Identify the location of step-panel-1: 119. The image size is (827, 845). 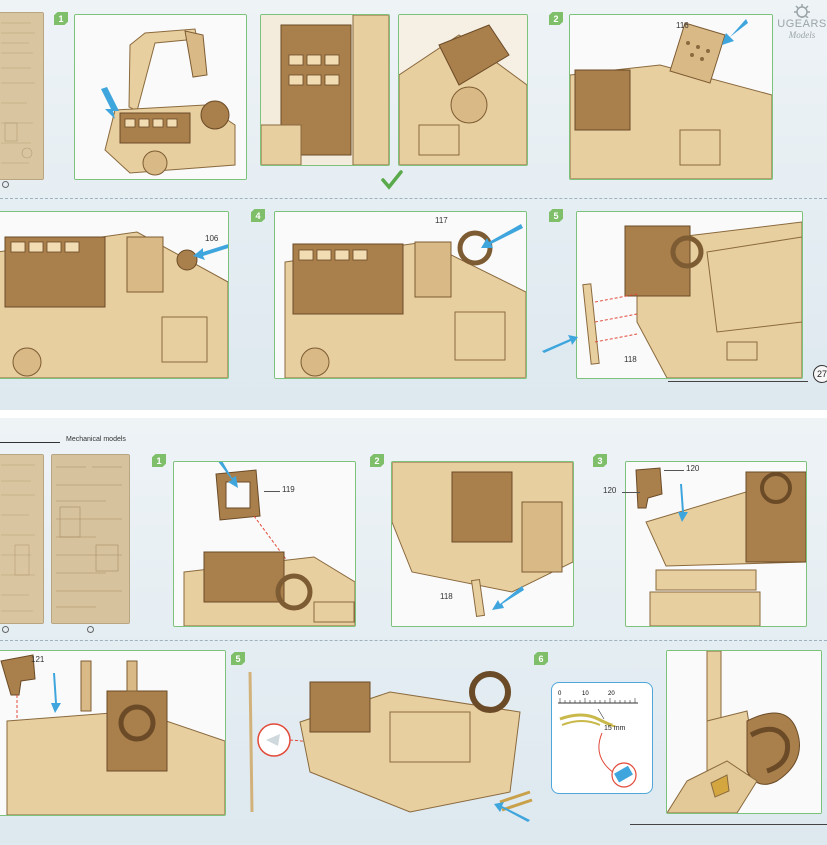
(264, 544).